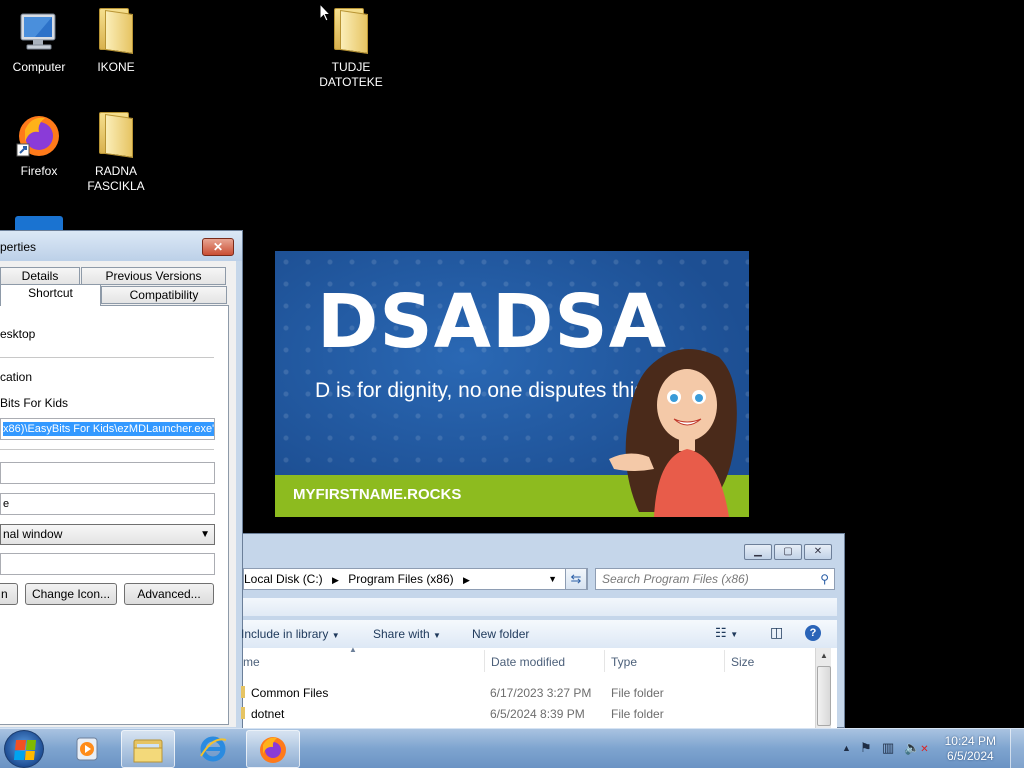  I want to click on include-in-library-button: Include in library ▼, so click(290, 634).